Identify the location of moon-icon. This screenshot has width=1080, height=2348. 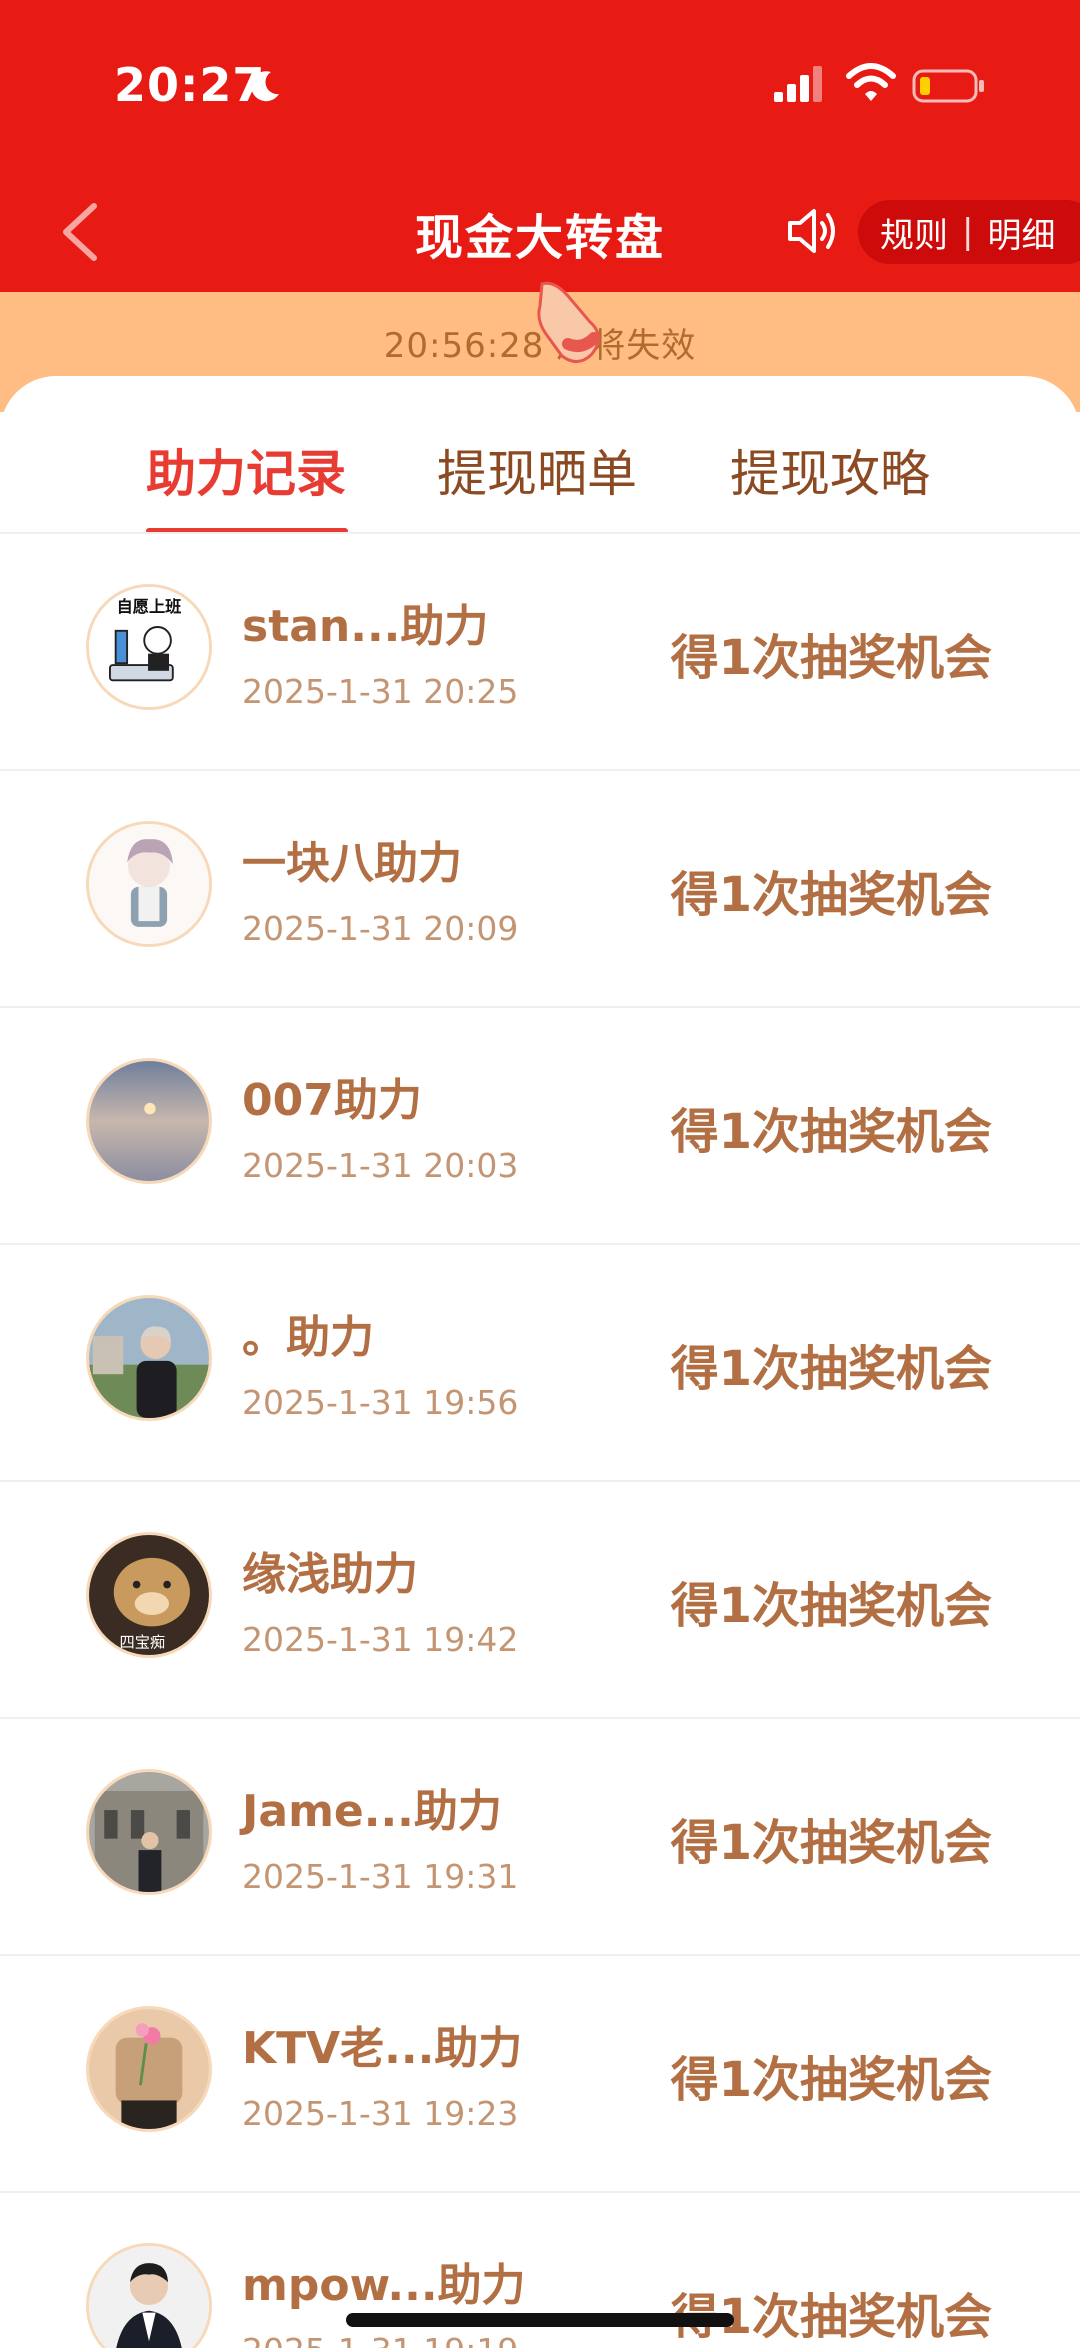
(265, 86).